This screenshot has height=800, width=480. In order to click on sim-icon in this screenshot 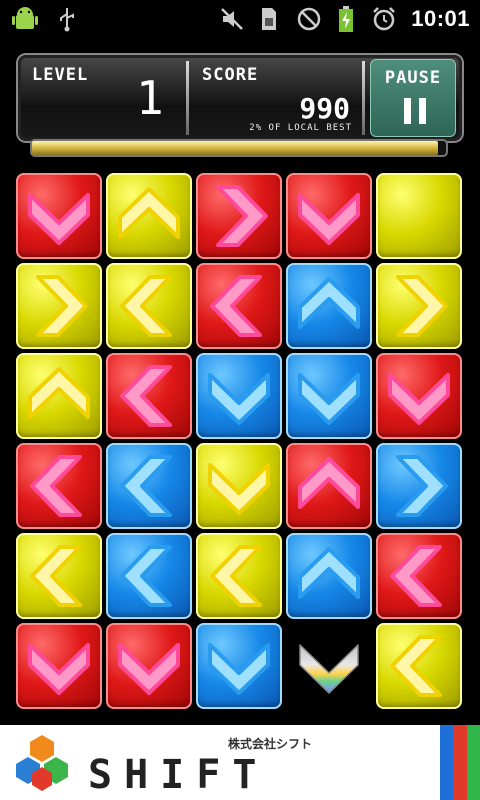, I will do `click(269, 19)`.